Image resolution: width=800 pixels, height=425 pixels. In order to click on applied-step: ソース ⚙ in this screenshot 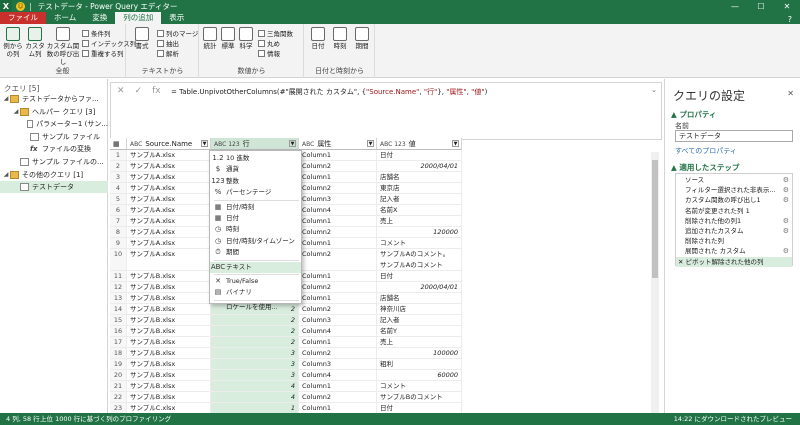, I will do `click(734, 180)`.